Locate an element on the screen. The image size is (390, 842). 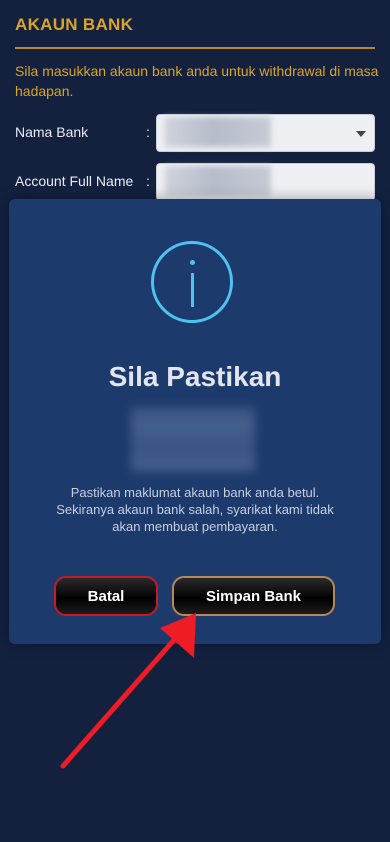
dialog-title: Sila Pastikan is located at coordinates (195, 376).